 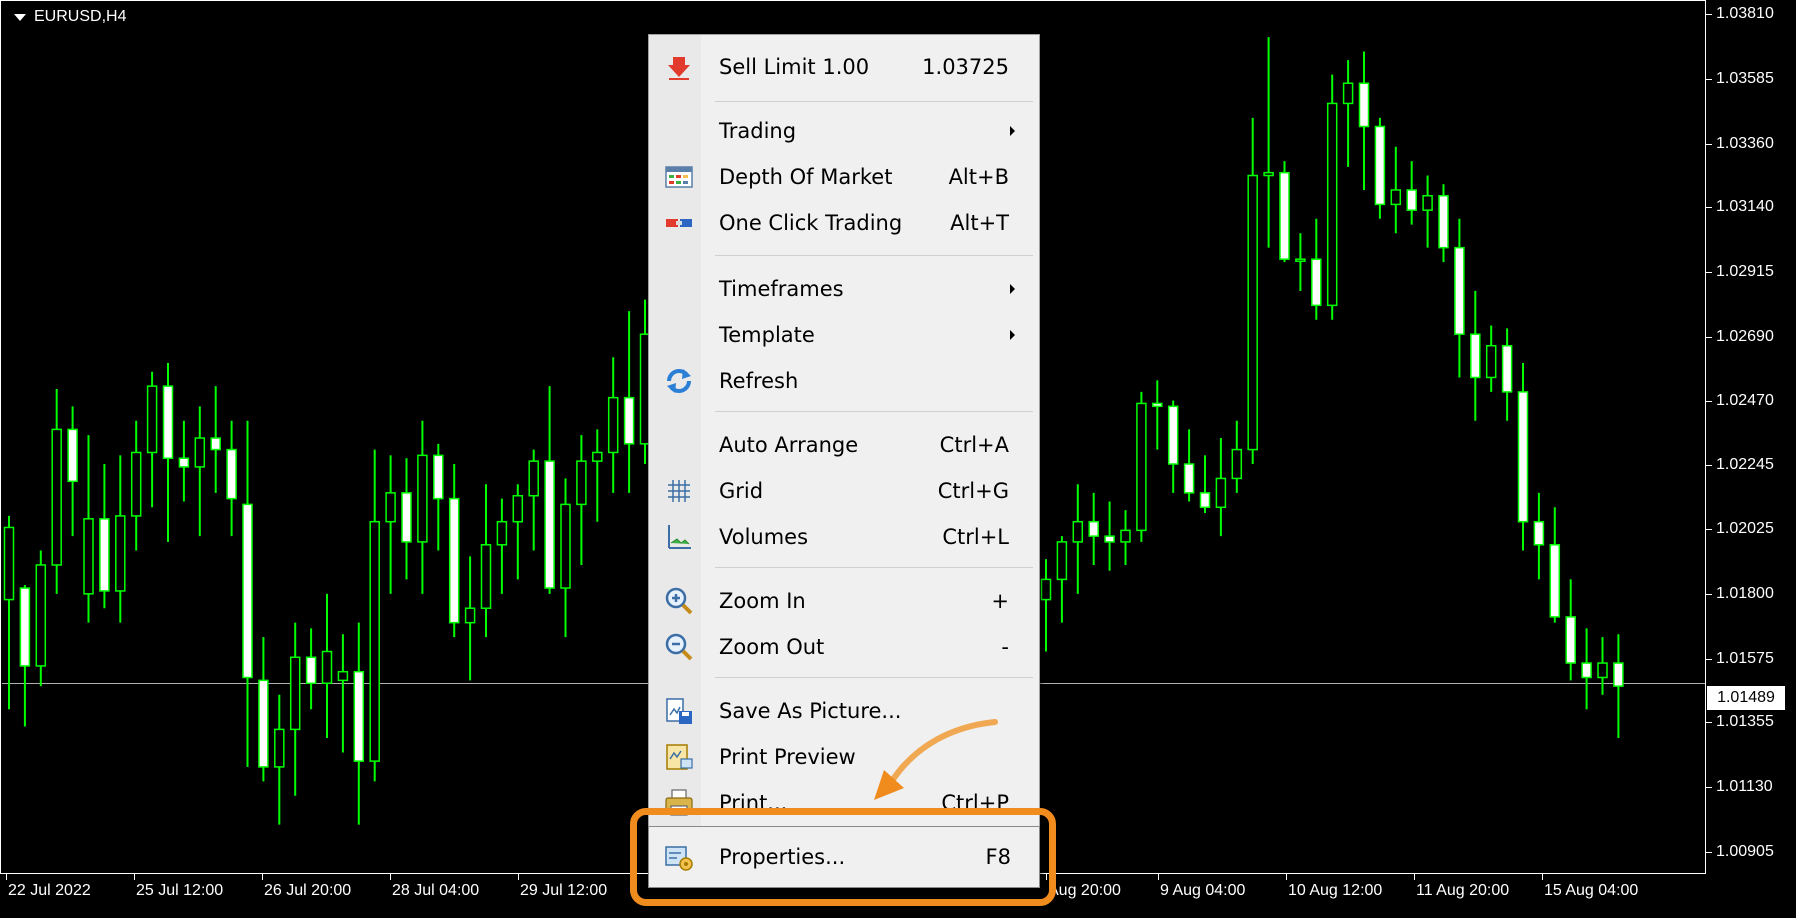 What do you see at coordinates (20, 17) in the screenshot?
I see `dropdown-triangle-icon` at bounding box center [20, 17].